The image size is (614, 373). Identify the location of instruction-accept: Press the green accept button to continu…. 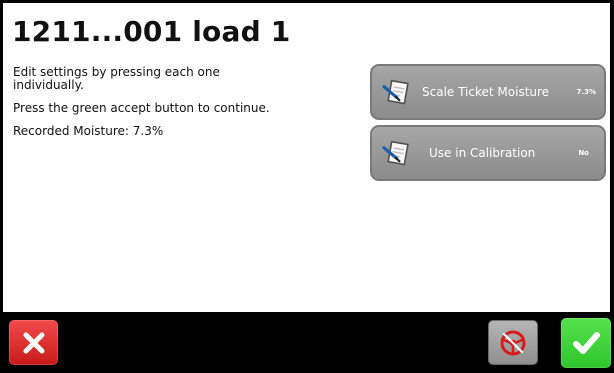
(141, 108).